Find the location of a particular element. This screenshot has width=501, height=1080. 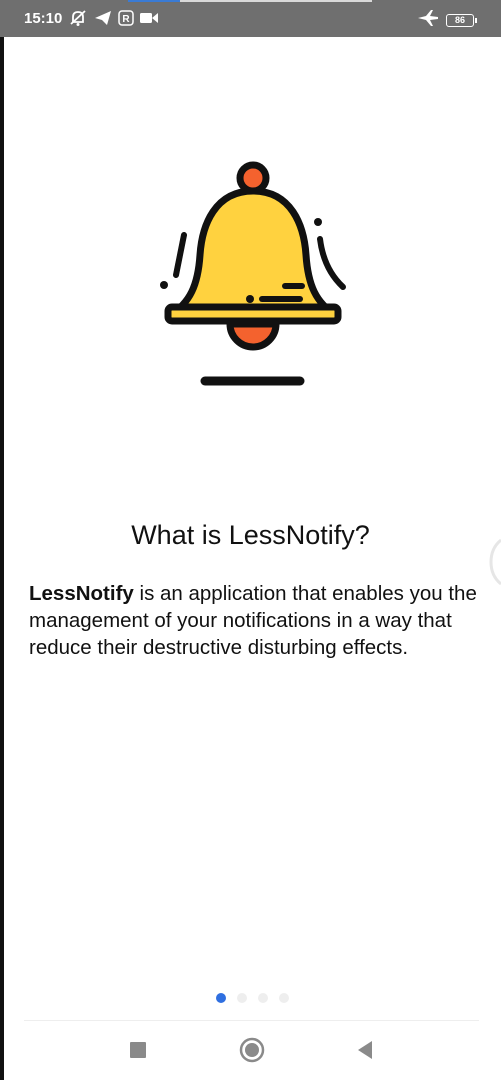

status-bar: 15:10 R 86 is located at coordinates (250, 18).